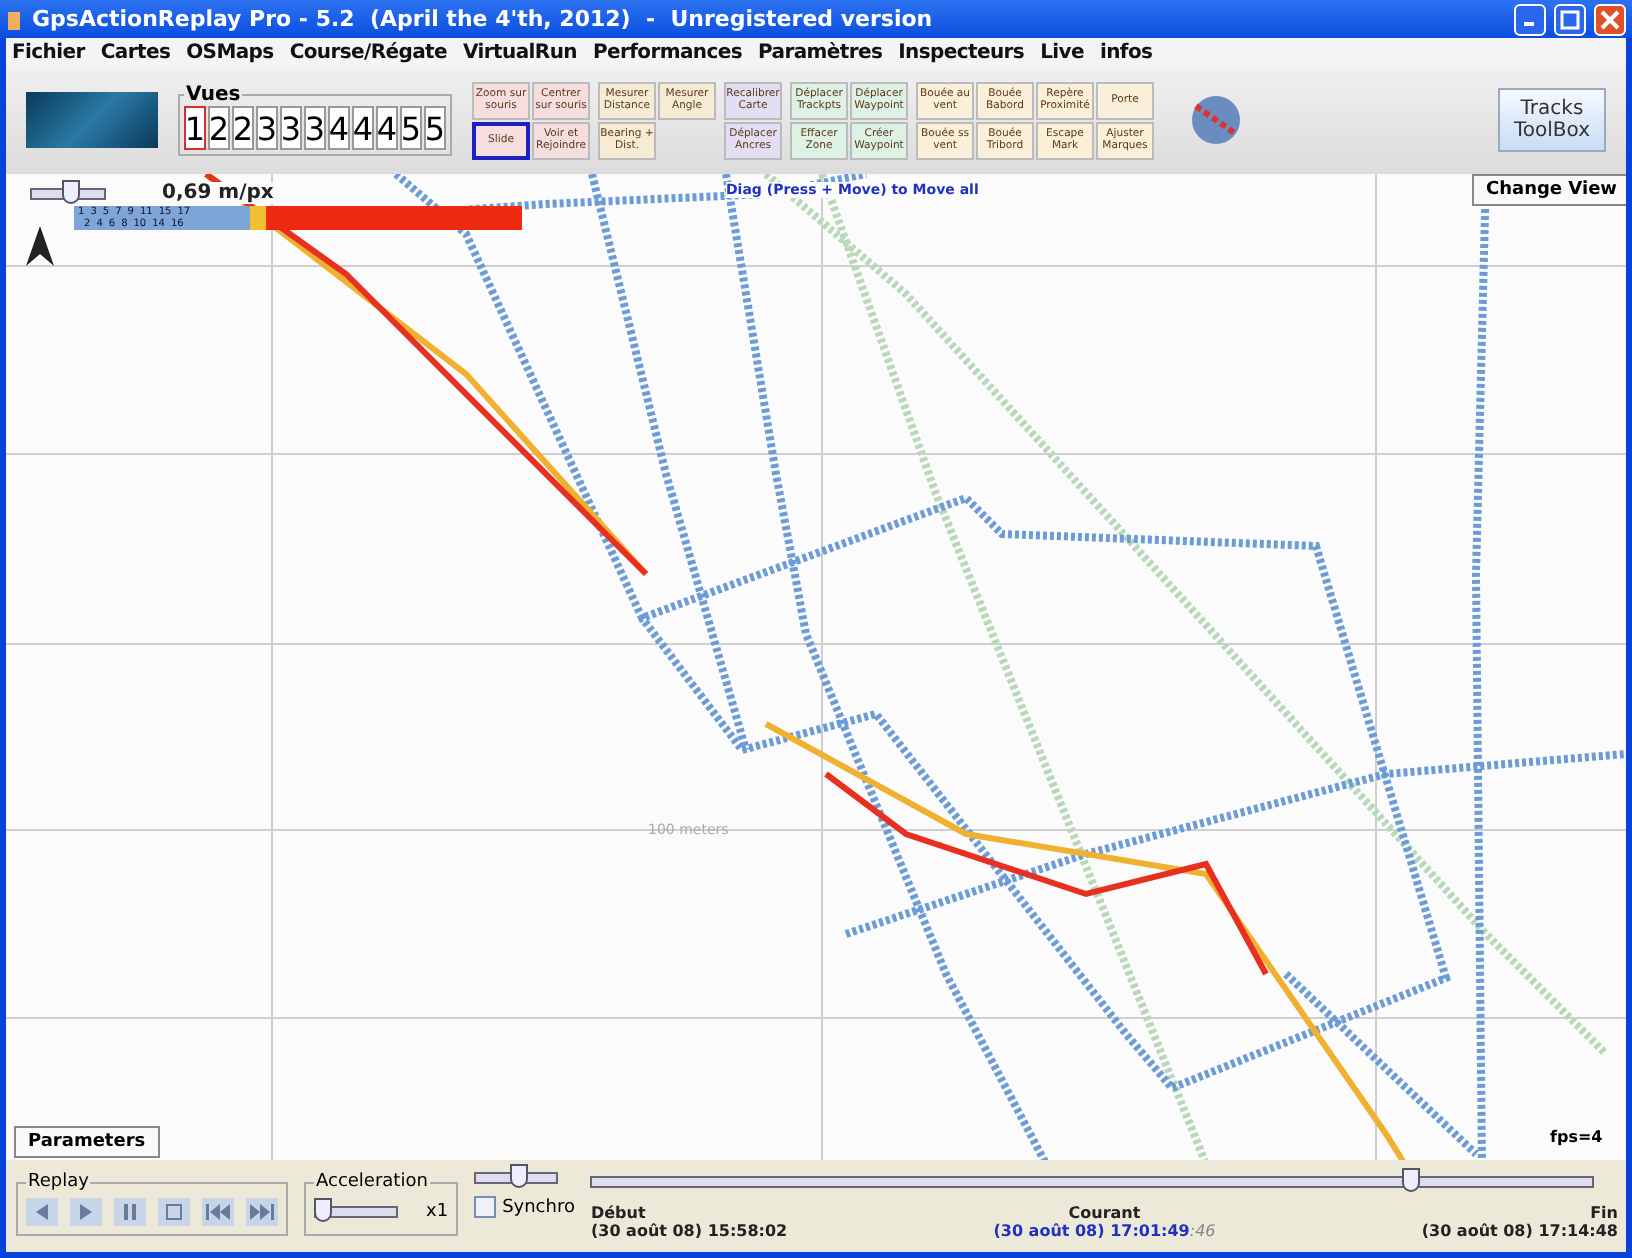 The image size is (1632, 1258). What do you see at coordinates (1104, 1213) in the screenshot?
I see `current-label: Courant` at bounding box center [1104, 1213].